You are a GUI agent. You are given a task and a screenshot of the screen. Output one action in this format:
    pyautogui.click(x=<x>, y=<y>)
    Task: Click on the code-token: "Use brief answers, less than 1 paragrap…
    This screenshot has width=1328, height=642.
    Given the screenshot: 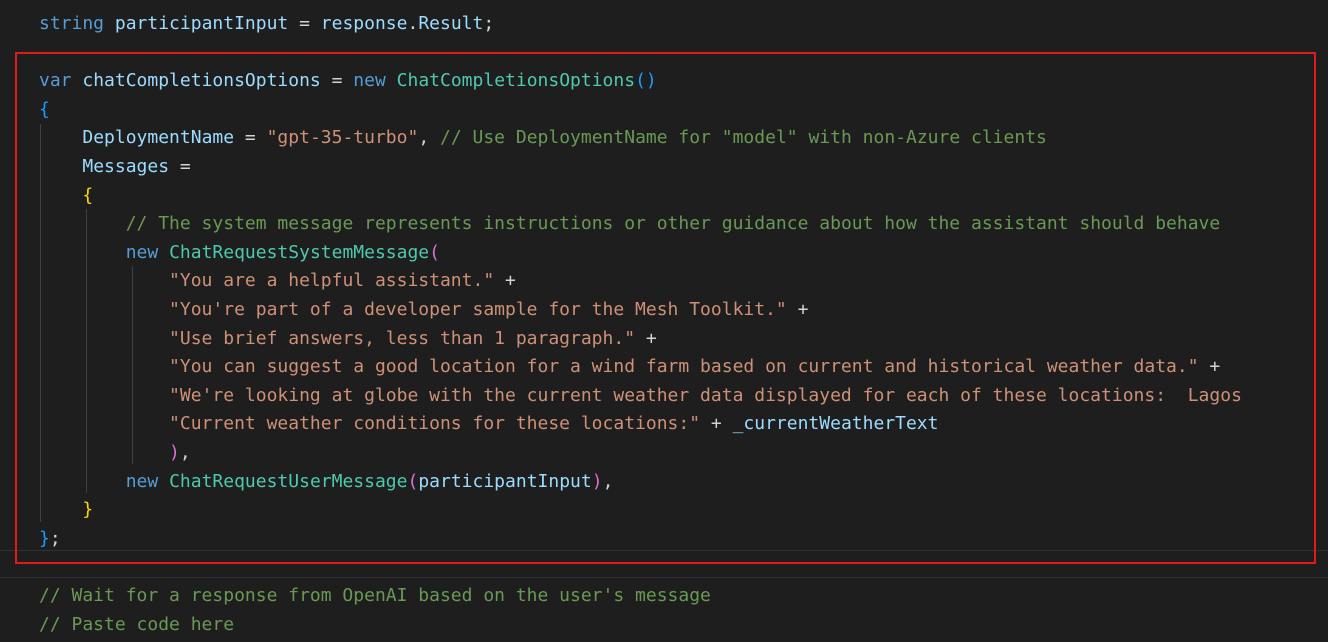 What is the action you would take?
    pyautogui.click(x=402, y=338)
    